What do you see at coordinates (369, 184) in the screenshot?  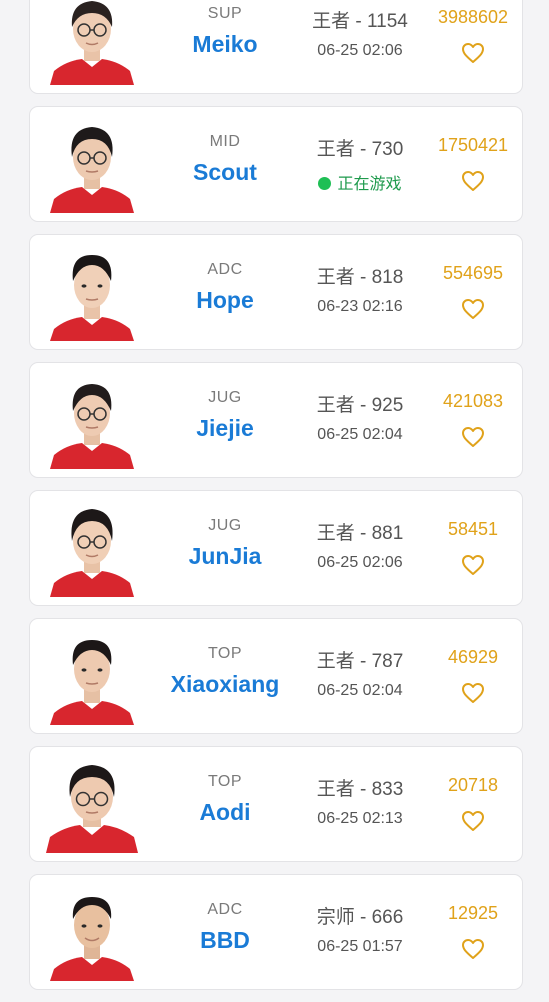 I see `live-status-text: 正在游戏` at bounding box center [369, 184].